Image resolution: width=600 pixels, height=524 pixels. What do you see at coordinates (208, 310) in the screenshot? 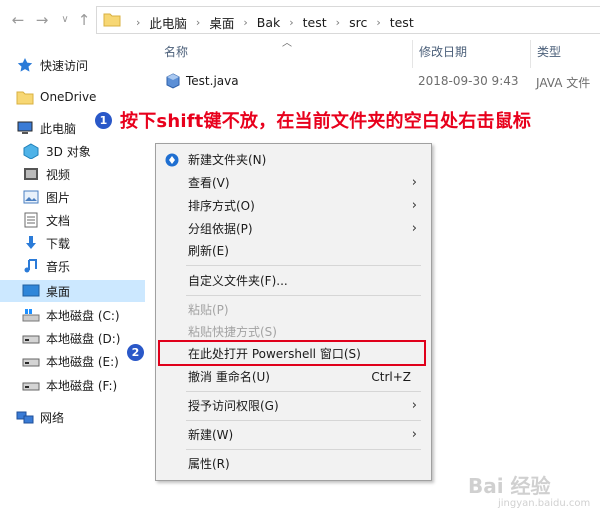
I see `menu-item-label: 粘贴(P)` at bounding box center [208, 310].